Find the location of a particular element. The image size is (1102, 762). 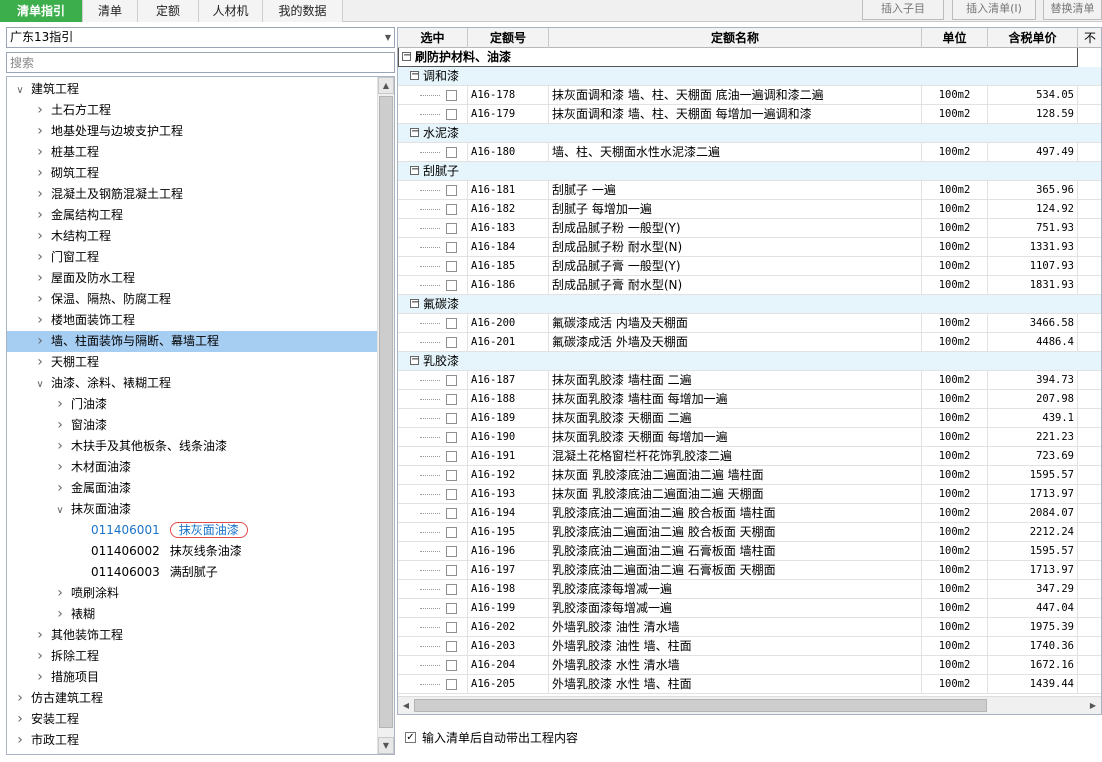

grid-item-row: A16-205 外墙乳胶漆 水性 墙、柱面 100m2 1439.44 is located at coordinates (749, 684).